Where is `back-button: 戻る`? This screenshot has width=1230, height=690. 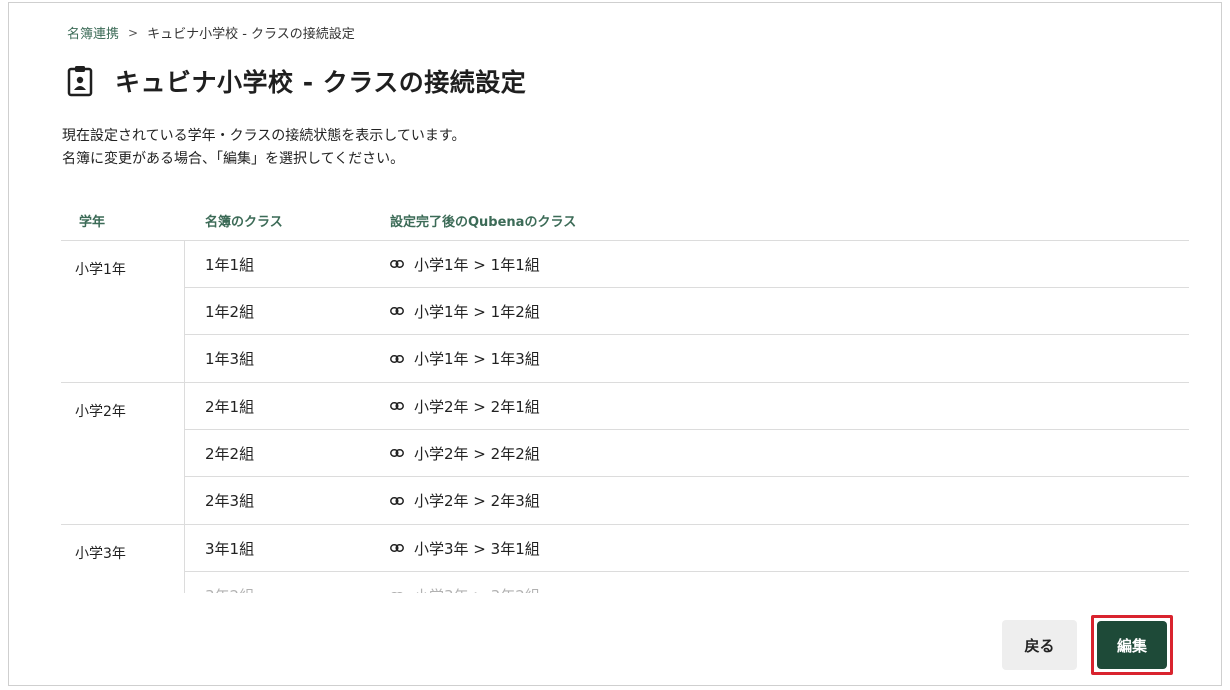 back-button: 戻る is located at coordinates (1039, 645).